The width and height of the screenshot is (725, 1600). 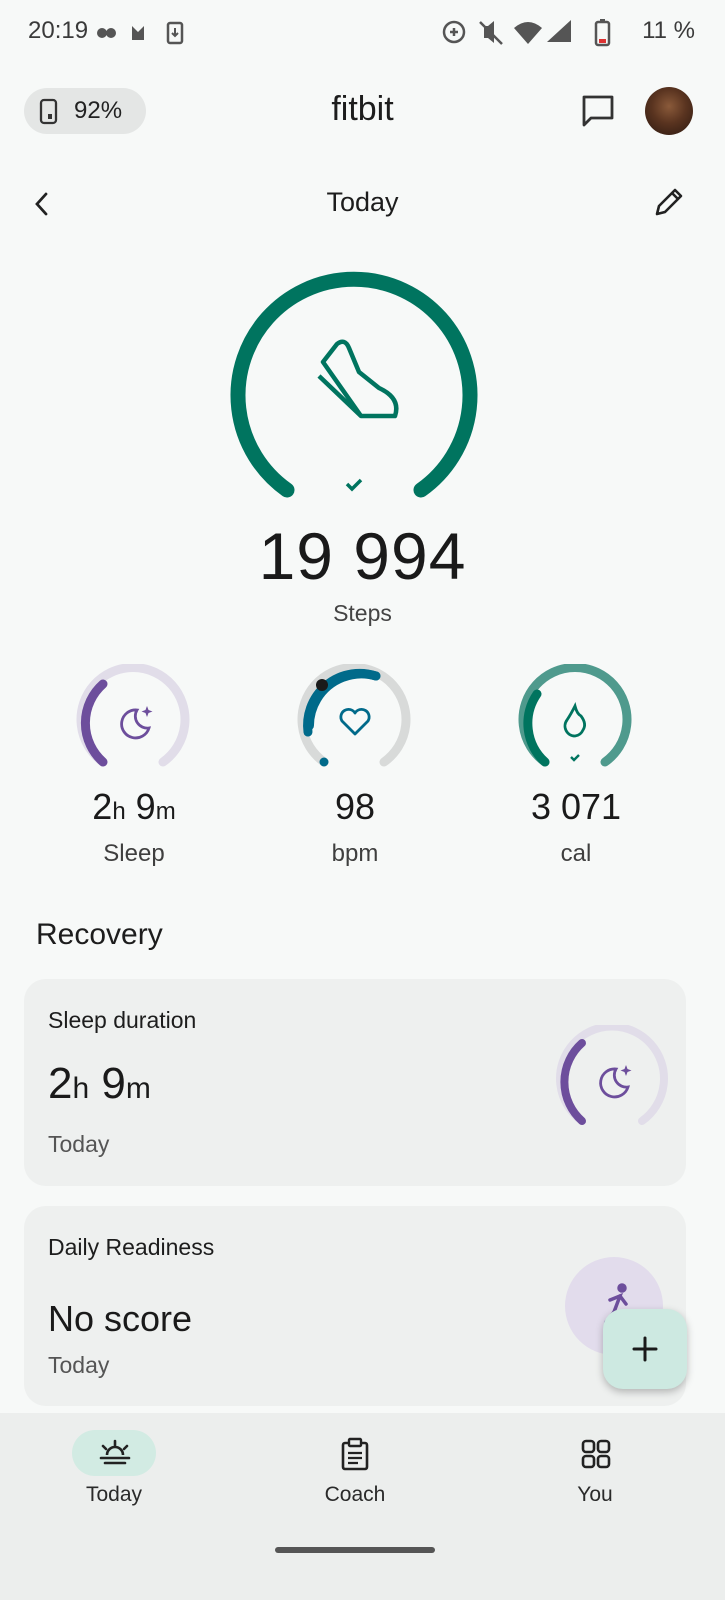 I want to click on tab-coach: Coach, so click(x=355, y=1473).